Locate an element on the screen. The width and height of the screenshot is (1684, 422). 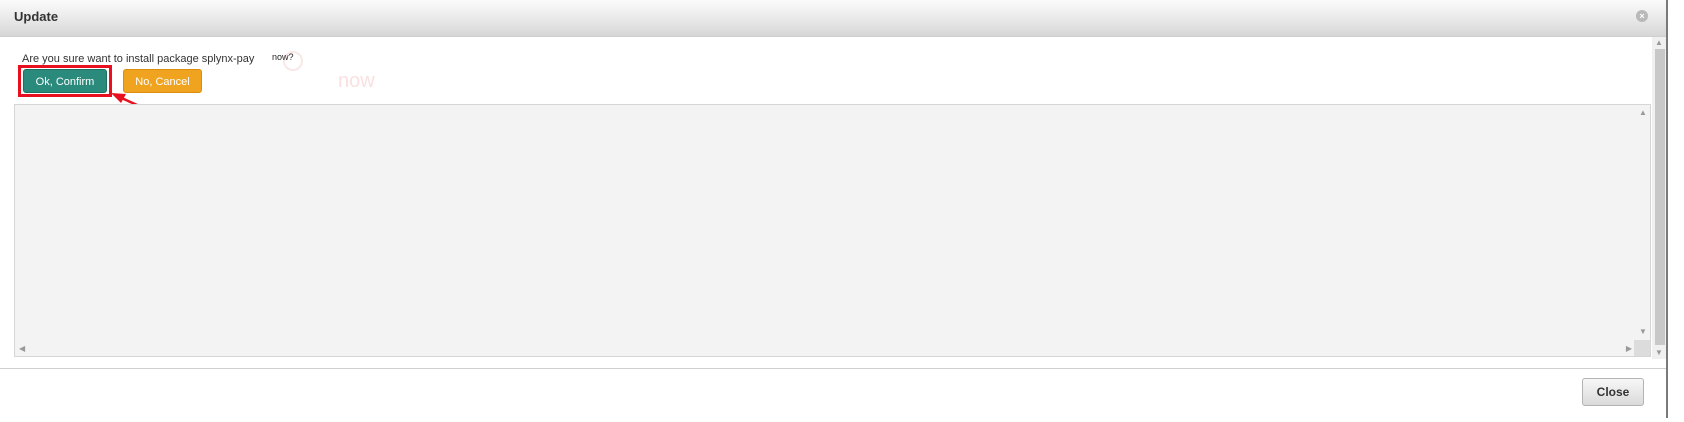
dialog-vertical-scrollbar: ▲ ▼ is located at coordinates (1659, 198).